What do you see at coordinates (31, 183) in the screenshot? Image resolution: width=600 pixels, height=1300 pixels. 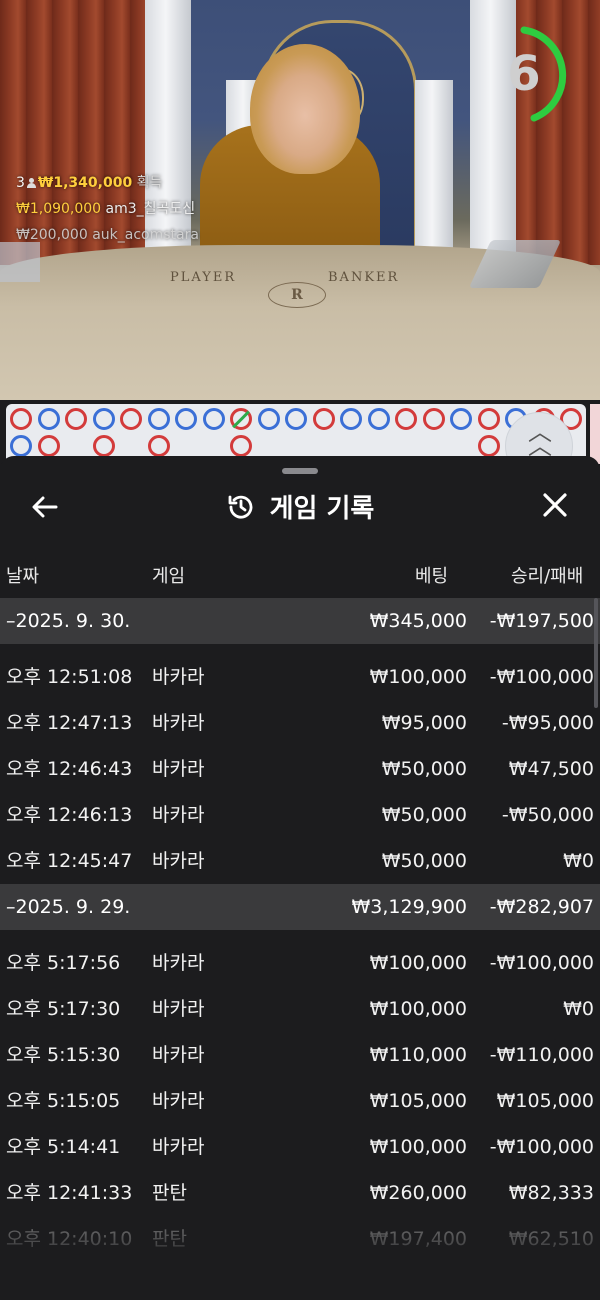 I see `person-icon` at bounding box center [31, 183].